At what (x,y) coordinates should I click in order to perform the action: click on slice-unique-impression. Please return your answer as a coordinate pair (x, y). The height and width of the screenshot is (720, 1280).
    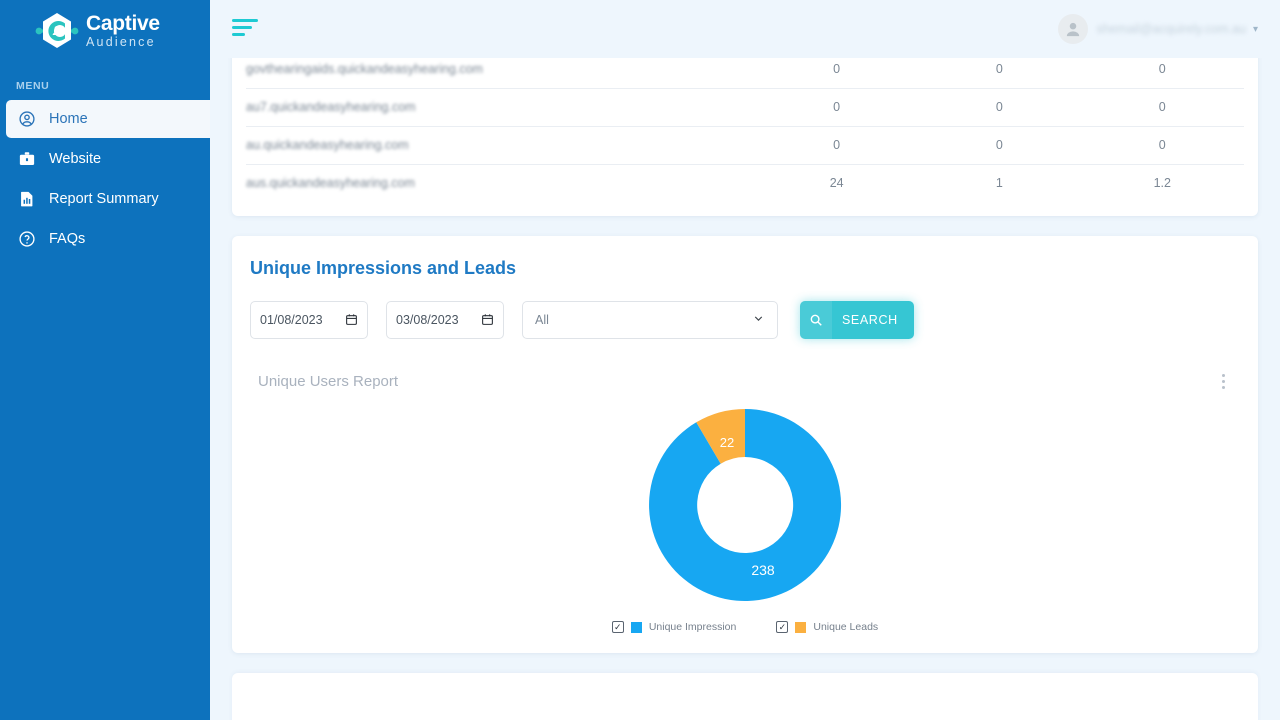
    Looking at the image, I should click on (745, 505).